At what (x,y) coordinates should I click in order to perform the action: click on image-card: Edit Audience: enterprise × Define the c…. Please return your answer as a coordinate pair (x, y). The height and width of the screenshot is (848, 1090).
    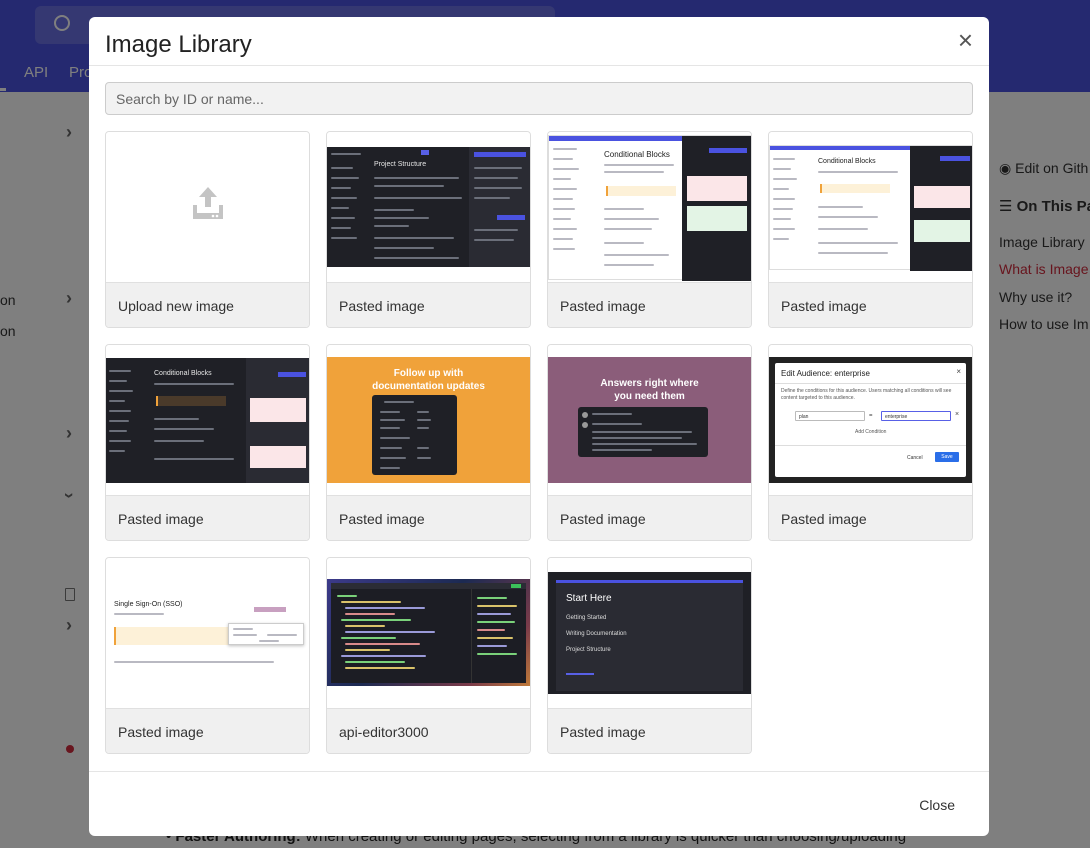
    Looking at the image, I should click on (870, 442).